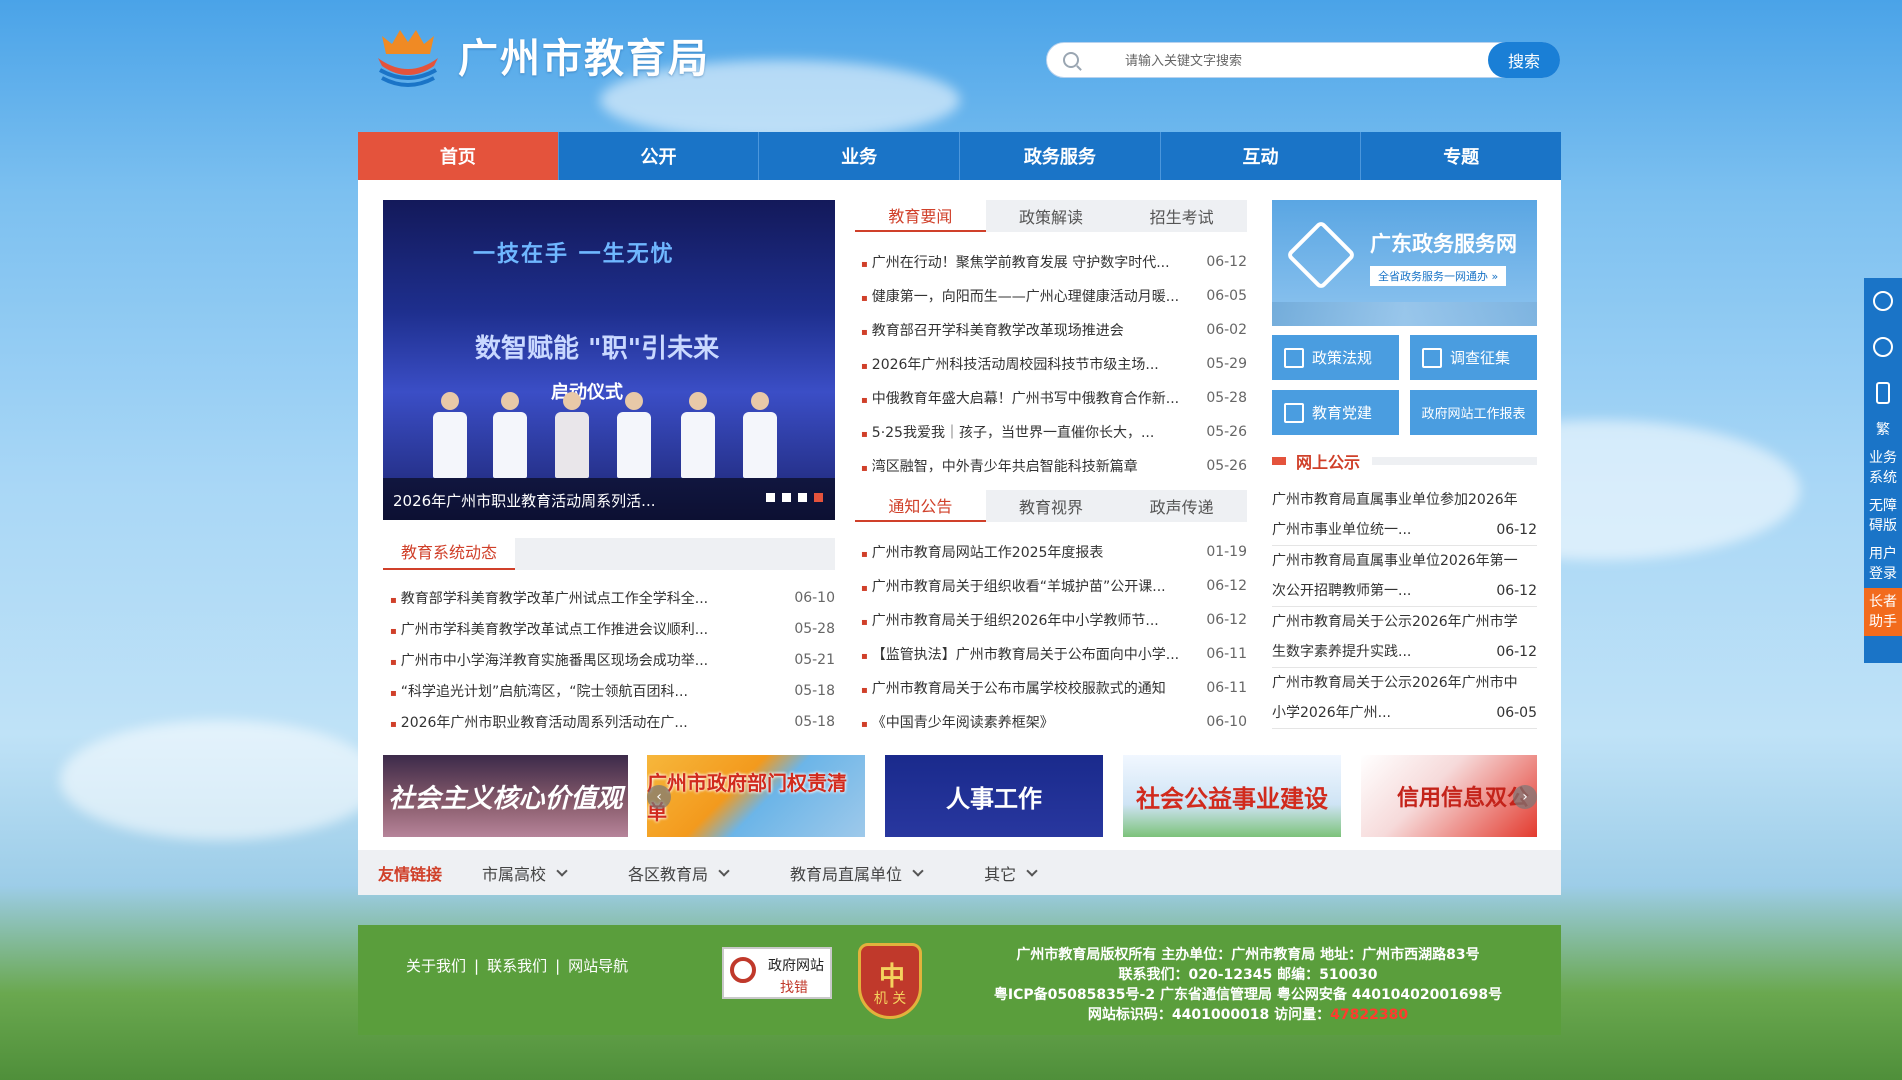 This screenshot has width=1902, height=1080. I want to click on emblem-icon, so click(408, 55).